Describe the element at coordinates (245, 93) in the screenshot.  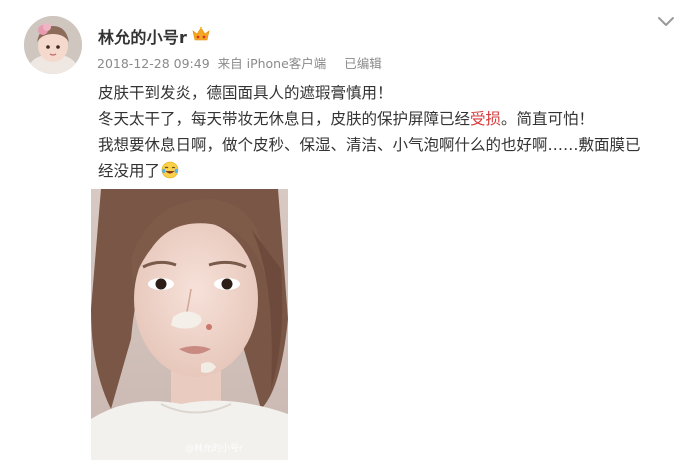
I see `post-line: 皮肤干到发炎，德国面具人的遮瑕膏慎用！` at that location.